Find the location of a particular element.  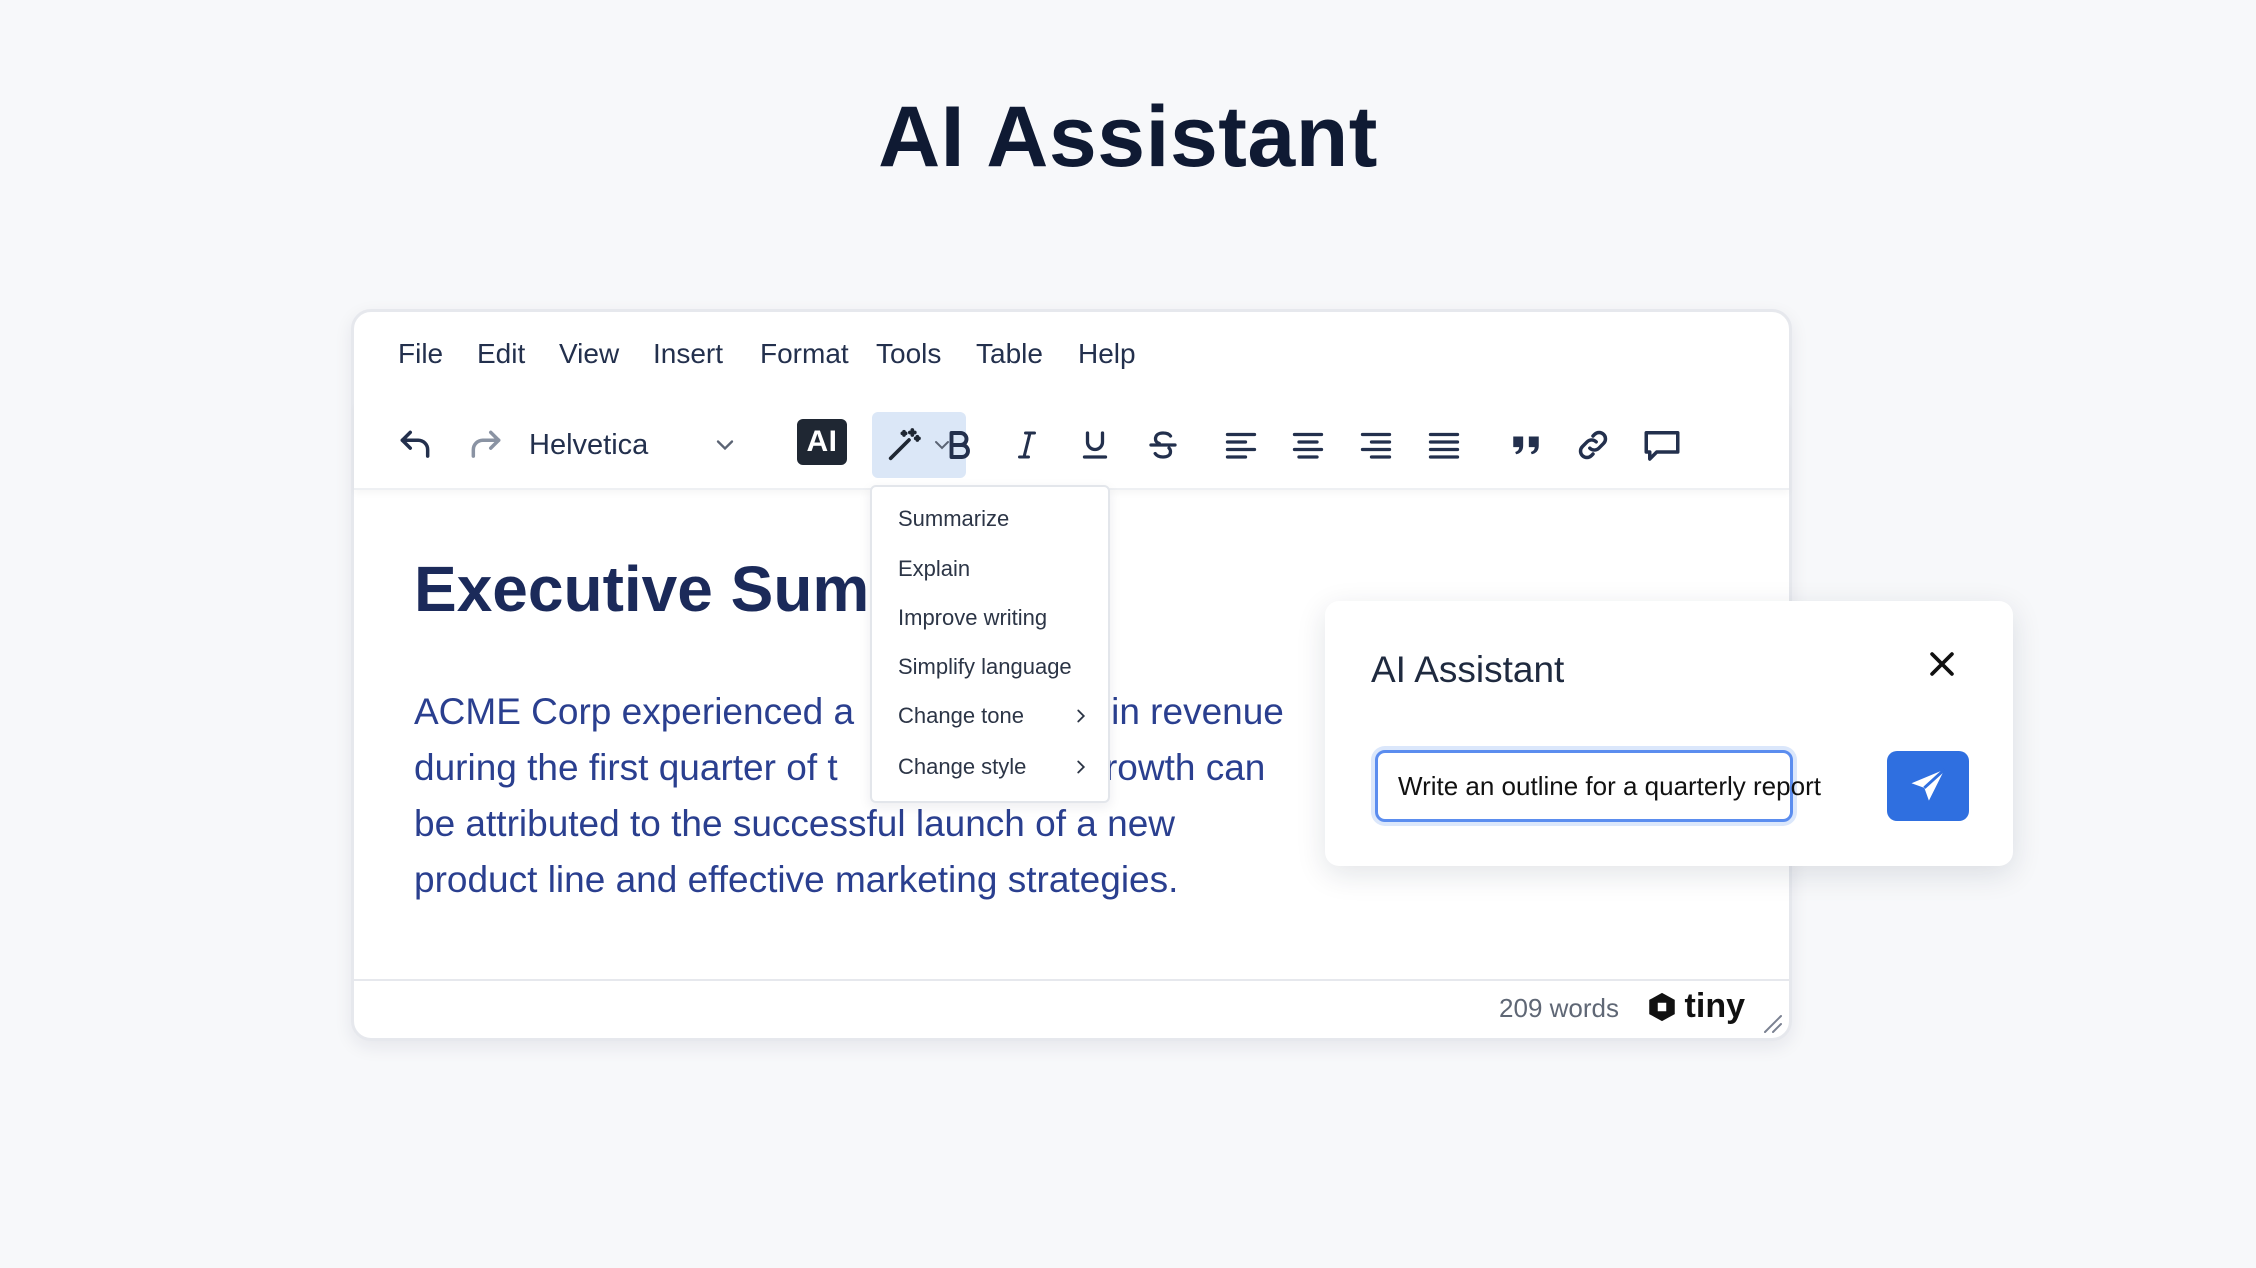

chevron-down-icon is located at coordinates (725, 445).